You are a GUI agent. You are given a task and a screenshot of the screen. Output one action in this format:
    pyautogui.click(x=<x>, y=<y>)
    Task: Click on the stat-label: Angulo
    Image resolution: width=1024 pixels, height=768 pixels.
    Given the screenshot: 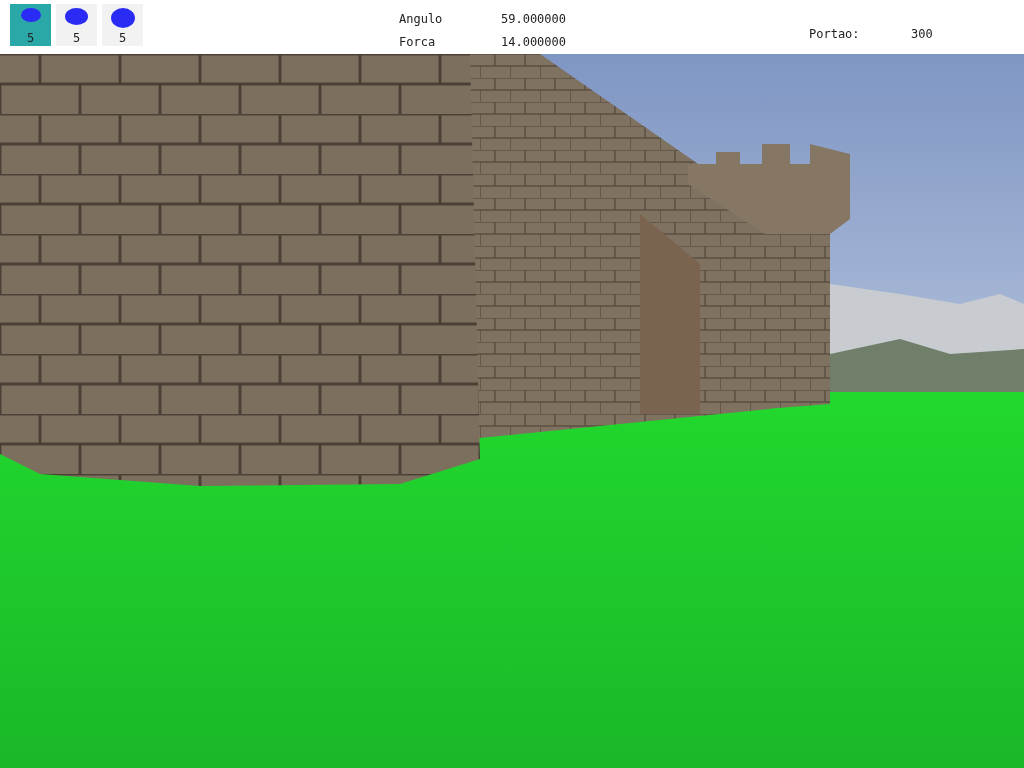 What is the action you would take?
    pyautogui.click(x=421, y=19)
    